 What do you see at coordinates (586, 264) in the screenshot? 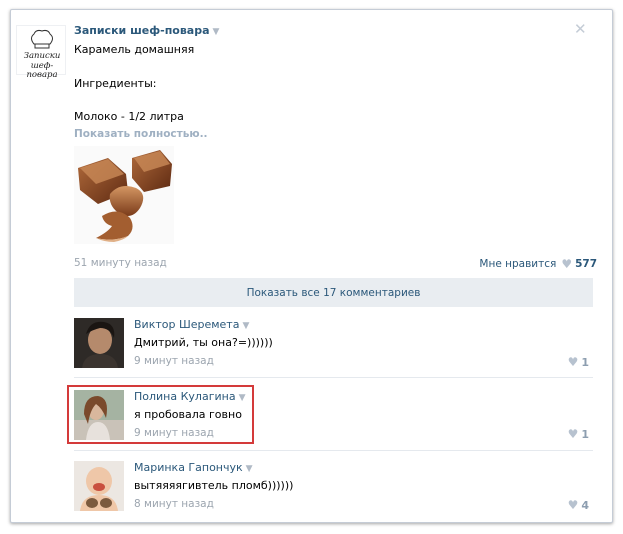
I see `like-count: 577` at bounding box center [586, 264].